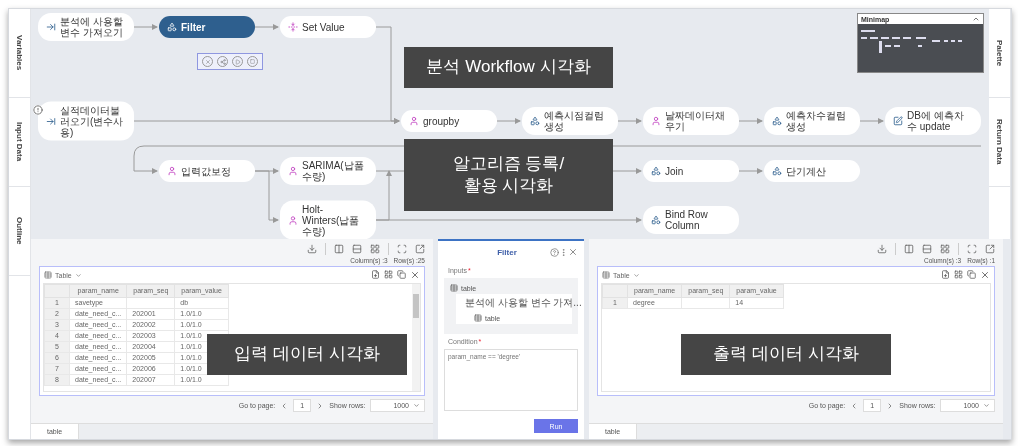  What do you see at coordinates (691, 121) in the screenshot?
I see `workflow-node: 날짜데이터채우기` at bounding box center [691, 121].